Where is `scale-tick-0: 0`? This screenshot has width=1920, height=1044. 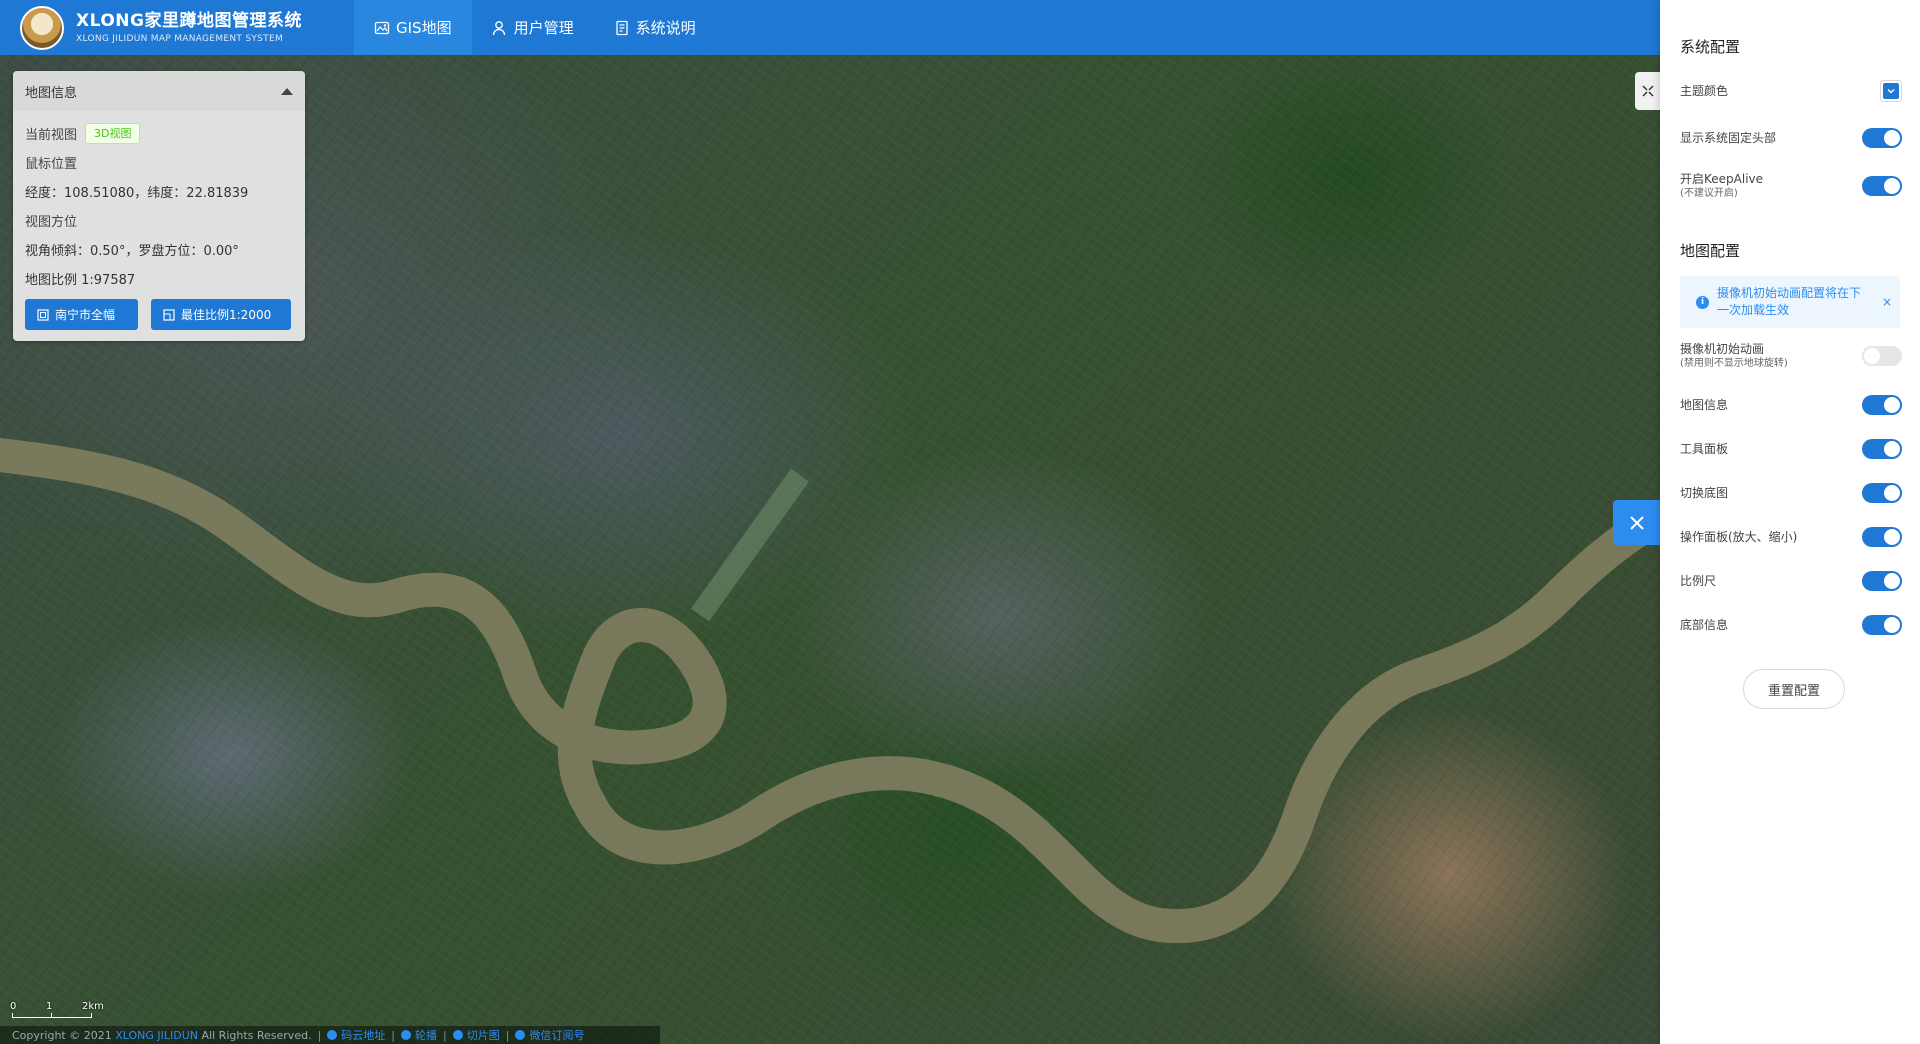 scale-tick-0: 0 is located at coordinates (13, 1006).